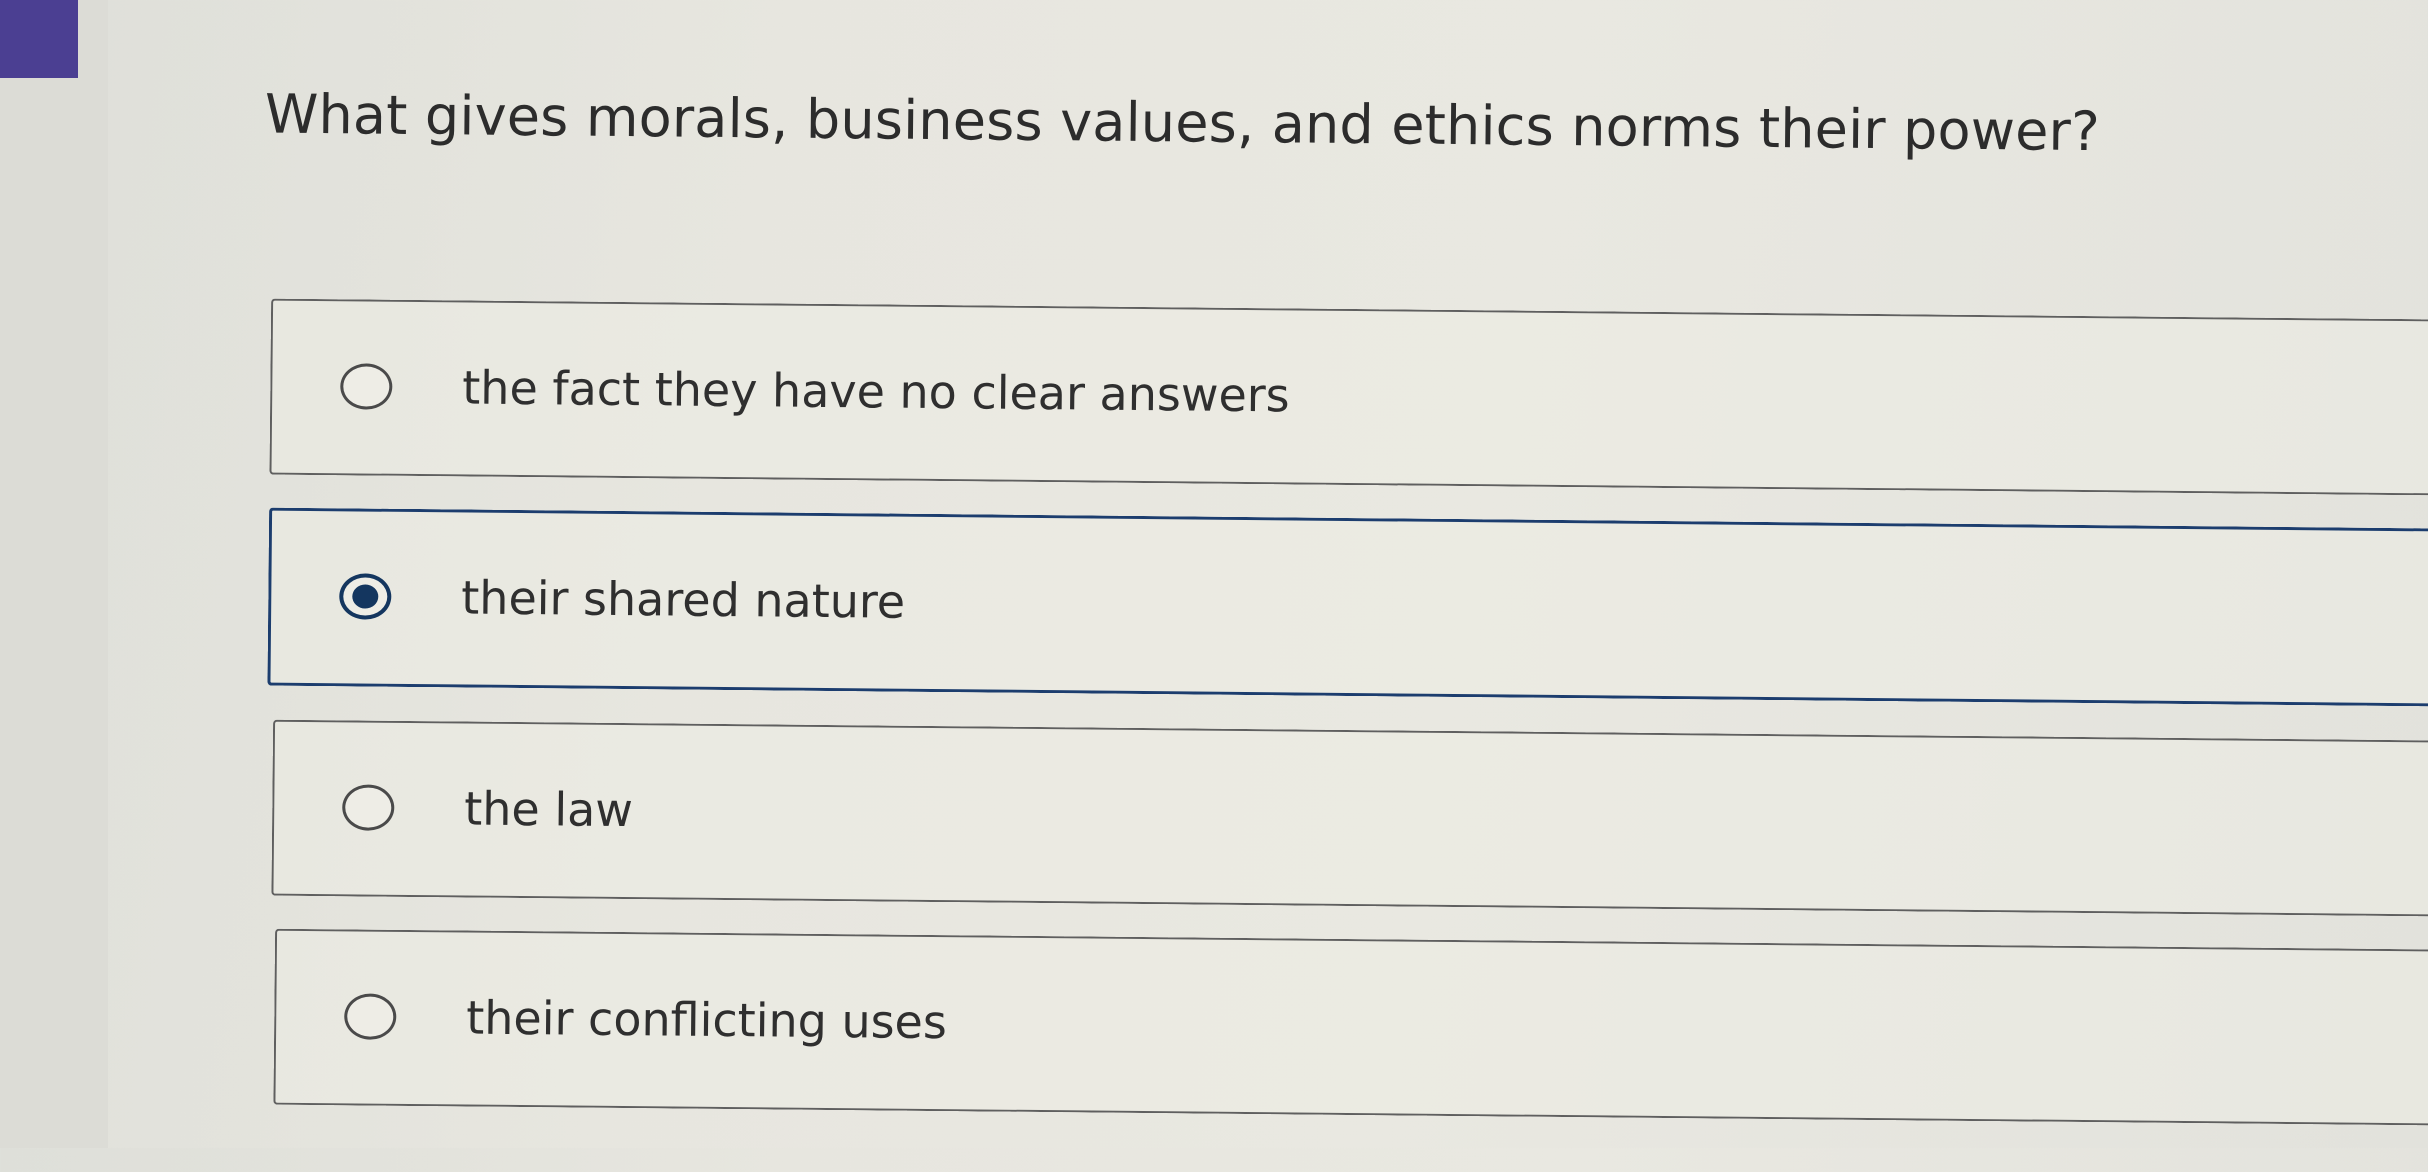 The width and height of the screenshot is (2428, 1172). I want to click on answer-option-4: their conflicting uses, so click(1350, 1027).